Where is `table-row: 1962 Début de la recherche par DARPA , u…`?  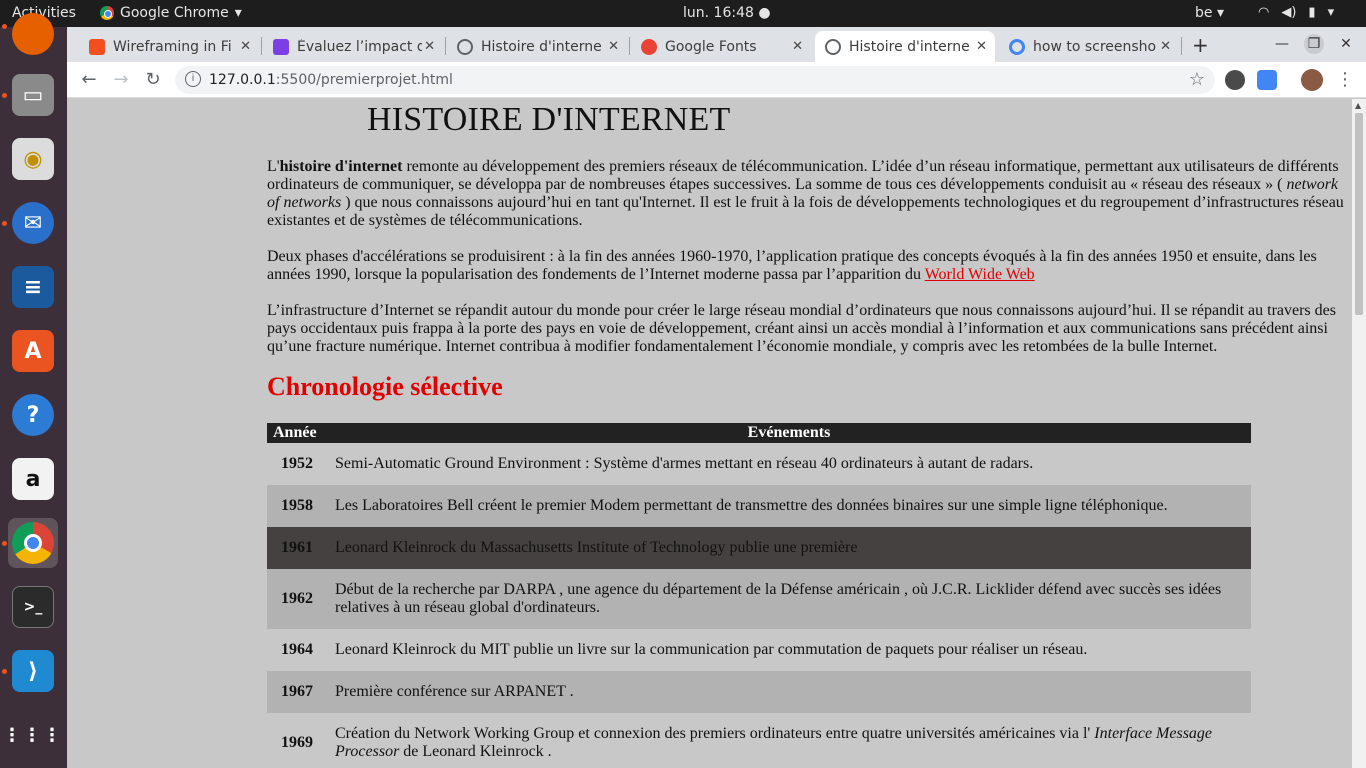 table-row: 1962 Début de la recherche par DARPA , u… is located at coordinates (759, 599).